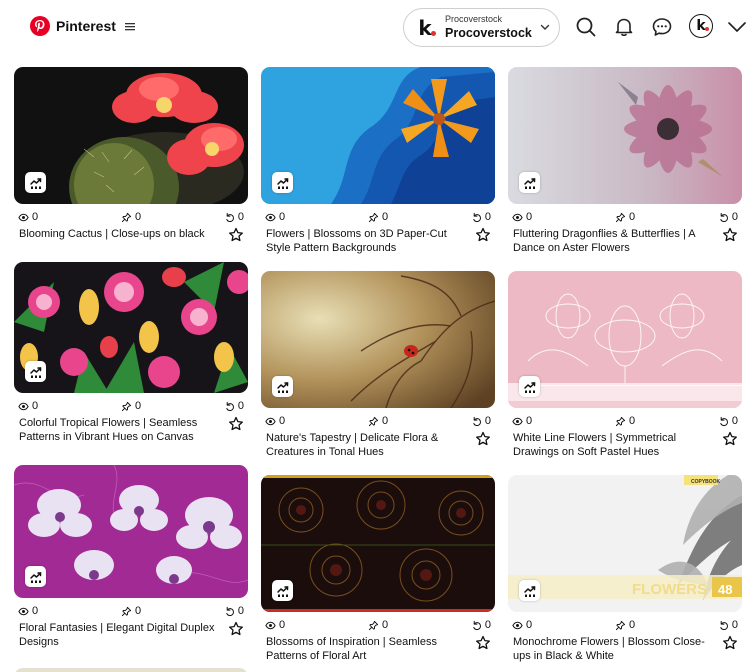 The image size is (754, 672). I want to click on pin-image-monochrome: COPYBOOK FLOWERS 48, so click(625, 543).